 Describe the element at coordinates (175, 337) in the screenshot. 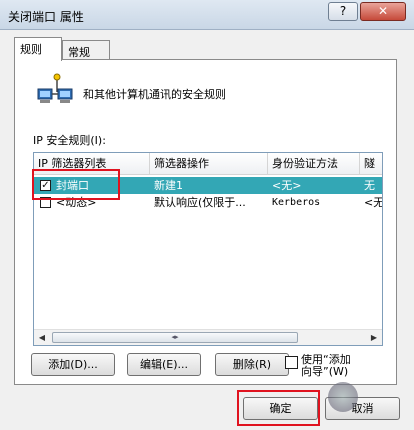

I see `scroll-thumb: ◂▸` at that location.